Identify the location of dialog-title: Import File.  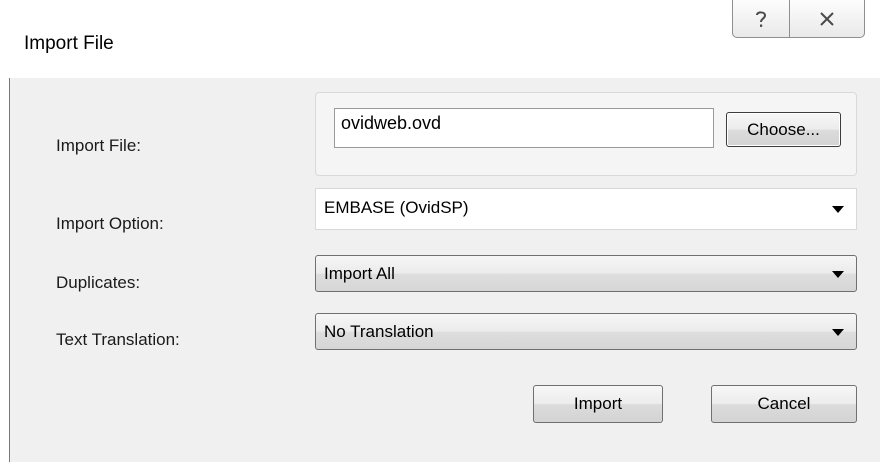
(69, 43).